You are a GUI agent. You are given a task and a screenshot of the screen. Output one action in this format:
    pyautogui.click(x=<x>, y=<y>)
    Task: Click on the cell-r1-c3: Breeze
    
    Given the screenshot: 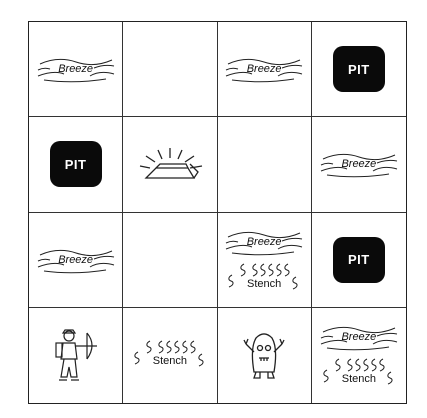 What is the action you would take?
    pyautogui.click(x=358, y=165)
    